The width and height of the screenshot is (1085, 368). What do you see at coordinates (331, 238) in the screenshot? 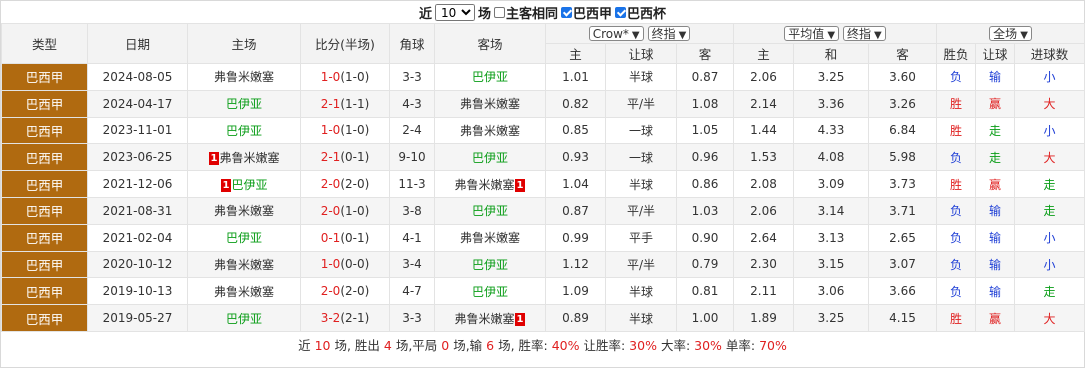
I see `full-score: 0-1` at bounding box center [331, 238].